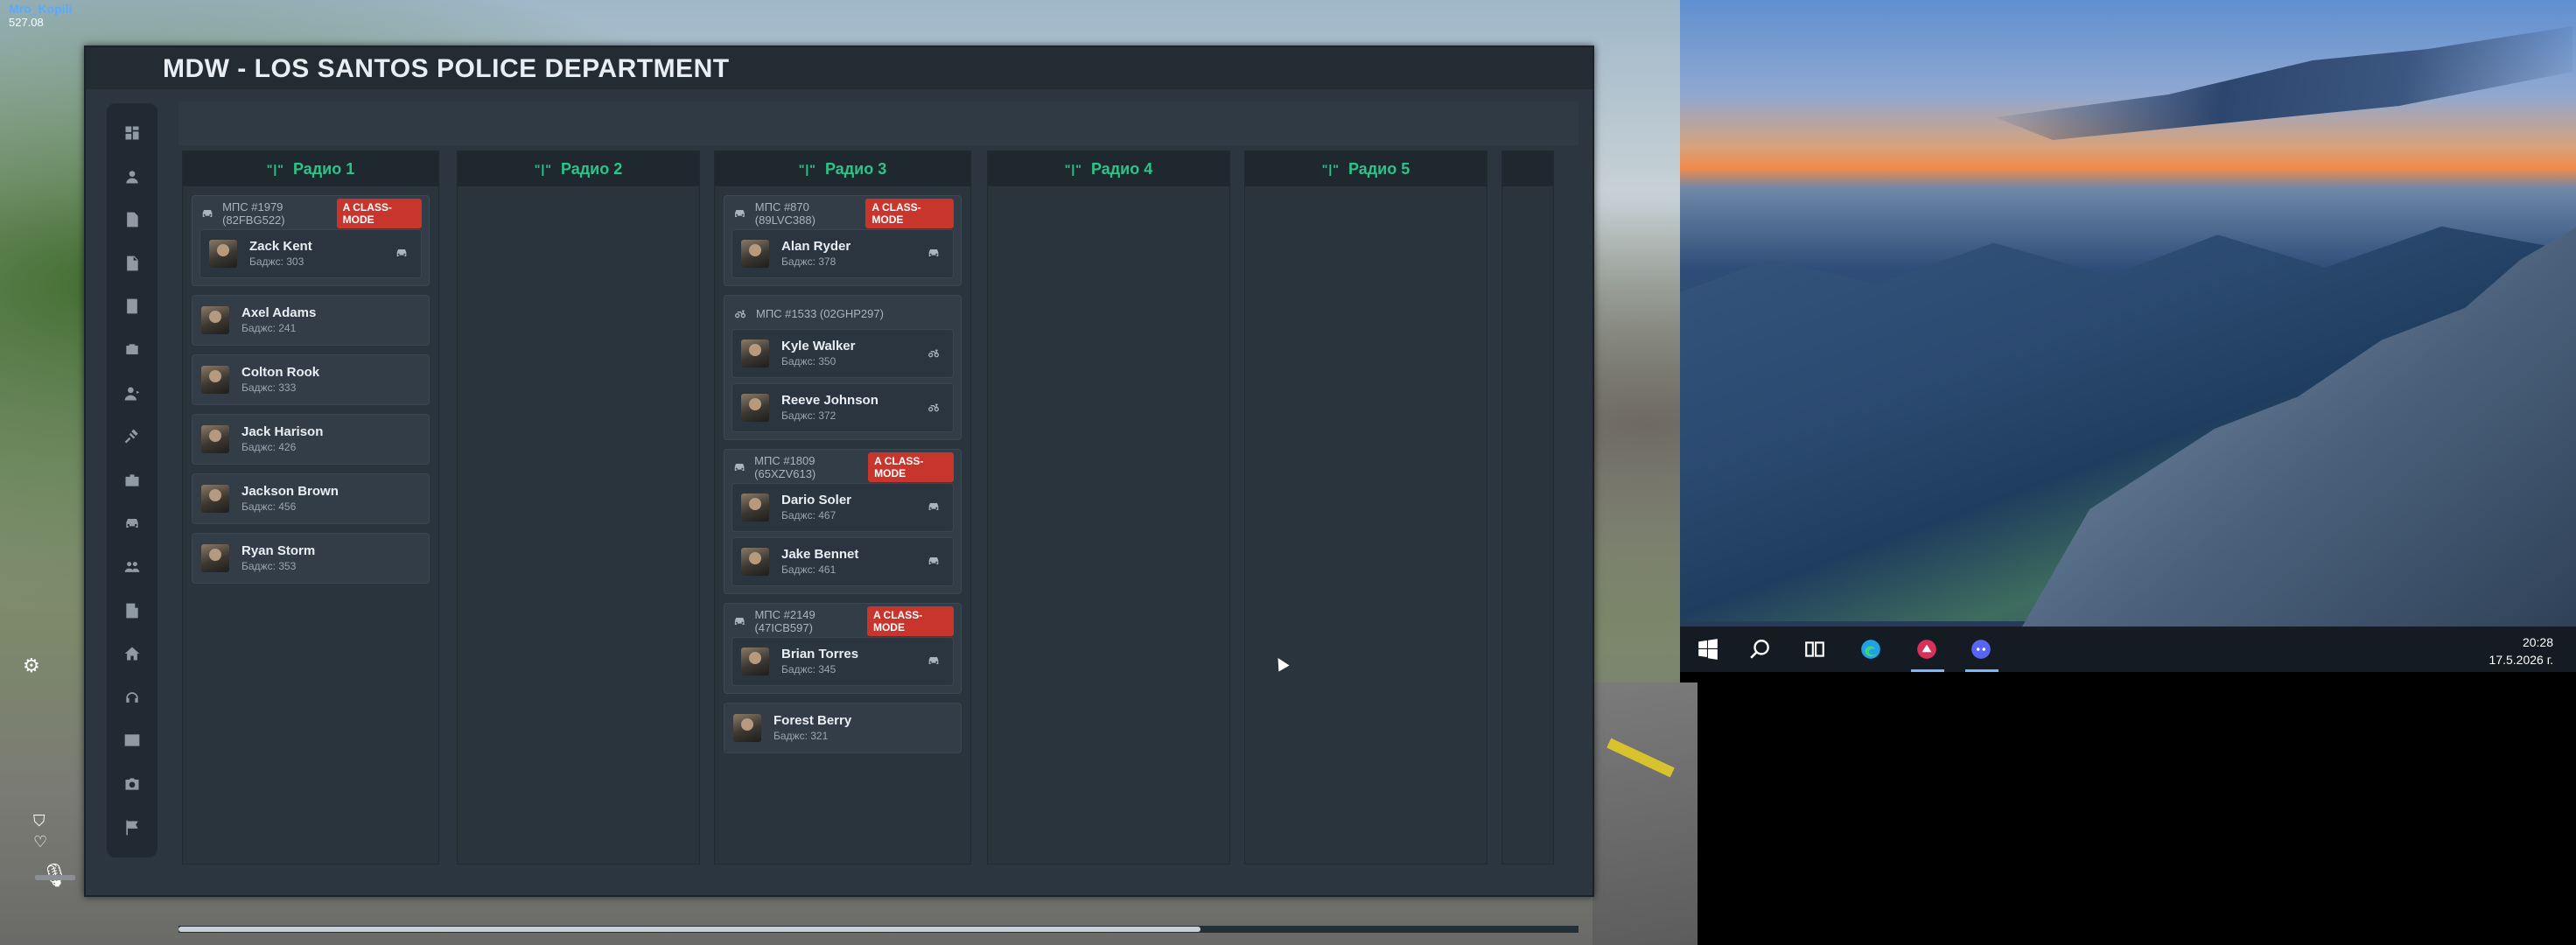  Describe the element at coordinates (785, 213) in the screenshot. I see `vehicle-plate: МПС #870 (89LVC388)` at that location.